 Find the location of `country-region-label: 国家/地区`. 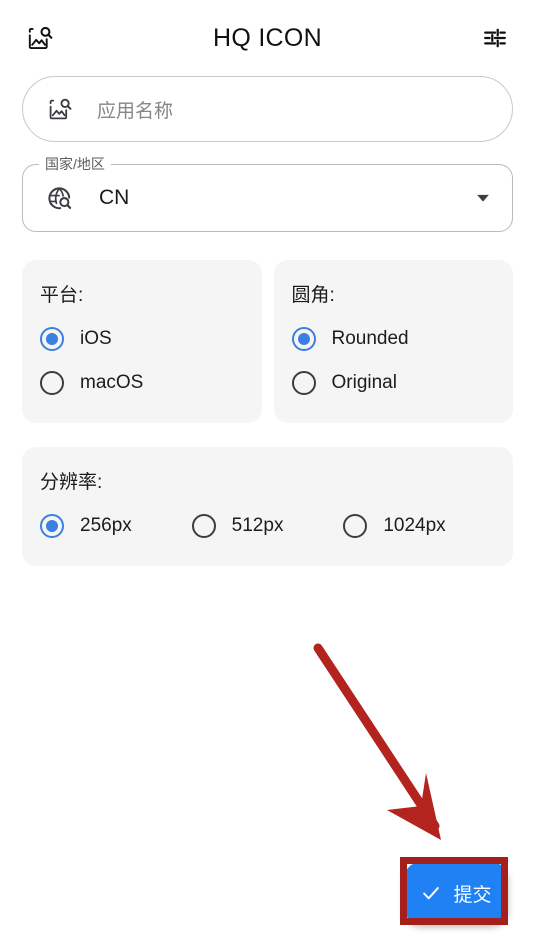

country-region-label: 国家/地区 is located at coordinates (75, 164).